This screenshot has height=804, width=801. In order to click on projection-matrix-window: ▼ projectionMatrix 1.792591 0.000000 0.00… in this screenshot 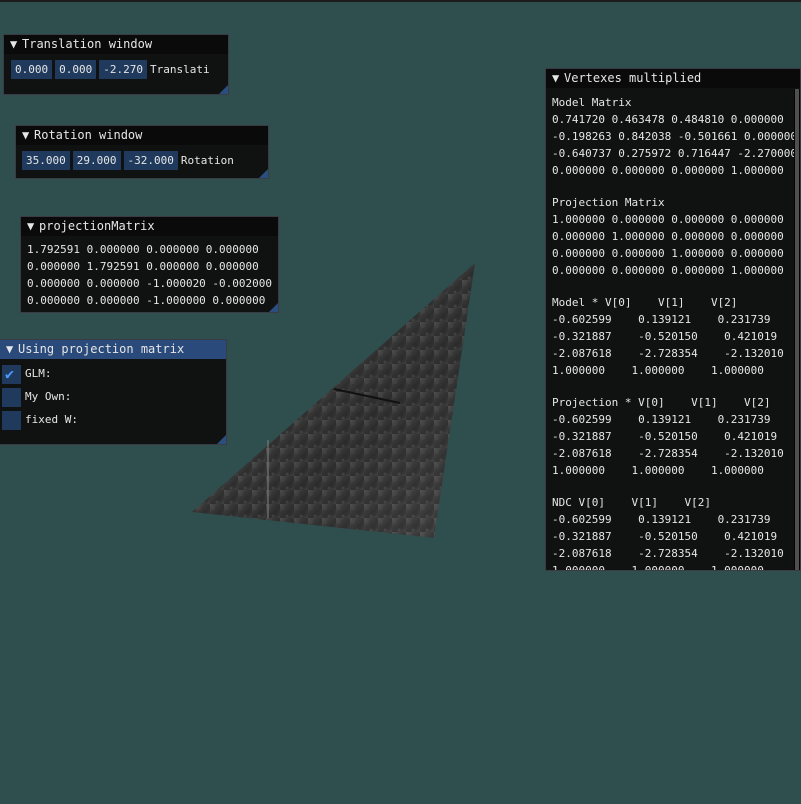, I will do `click(149, 264)`.